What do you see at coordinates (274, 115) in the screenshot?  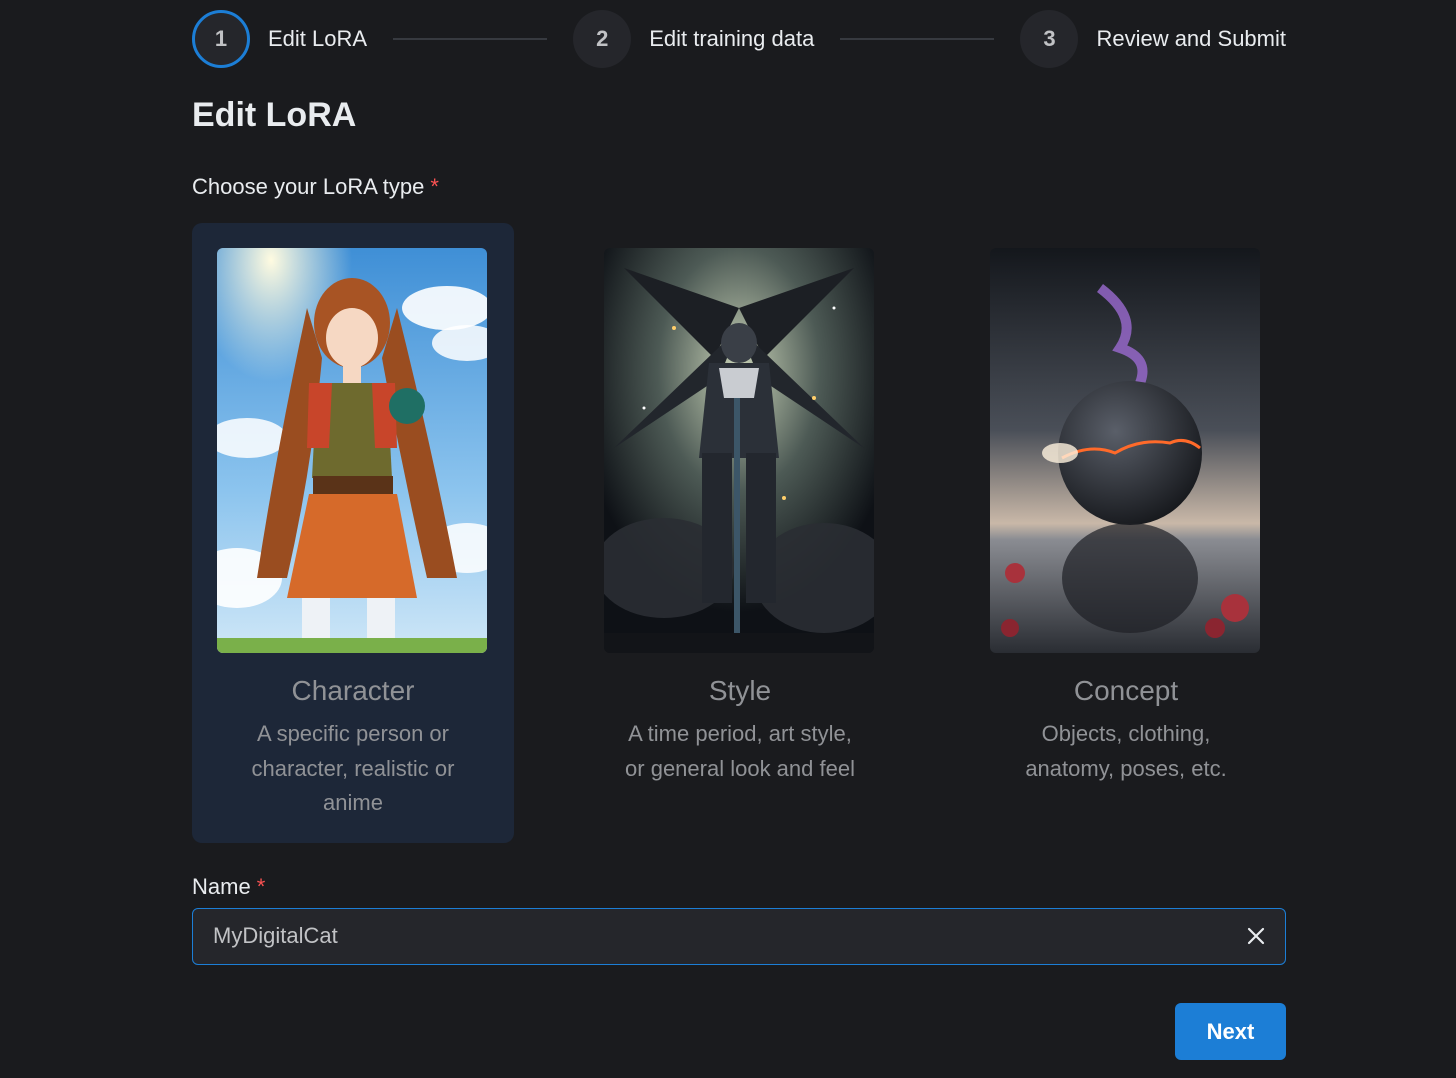 I see `page-title: Edit LoRA` at bounding box center [274, 115].